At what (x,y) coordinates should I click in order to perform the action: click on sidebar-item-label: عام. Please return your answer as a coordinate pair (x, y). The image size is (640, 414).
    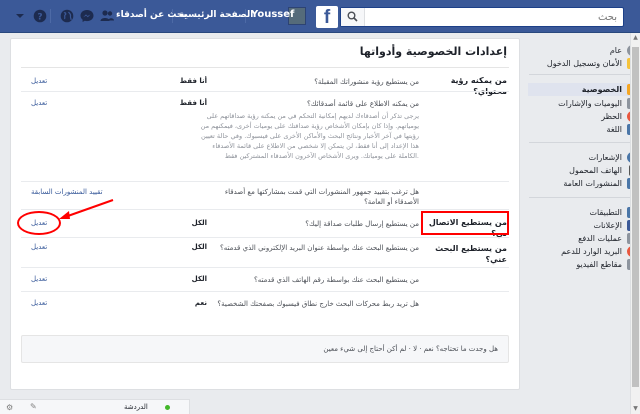
    Looking at the image, I should click on (615, 50).